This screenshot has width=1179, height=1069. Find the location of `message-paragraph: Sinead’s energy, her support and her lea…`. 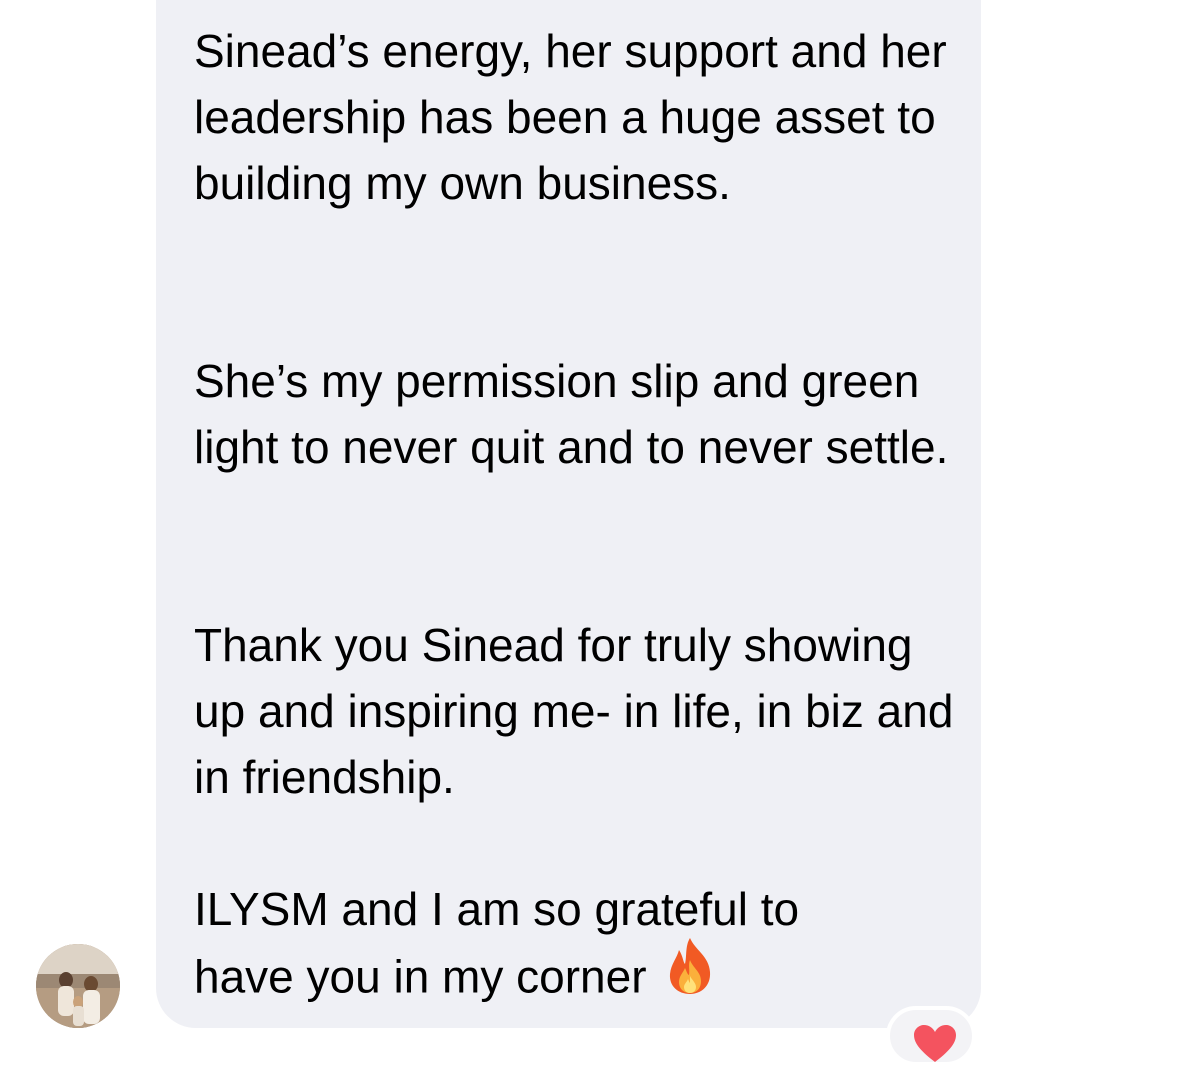

message-paragraph: Sinead’s energy, her support and her lea… is located at coordinates (570, 117).